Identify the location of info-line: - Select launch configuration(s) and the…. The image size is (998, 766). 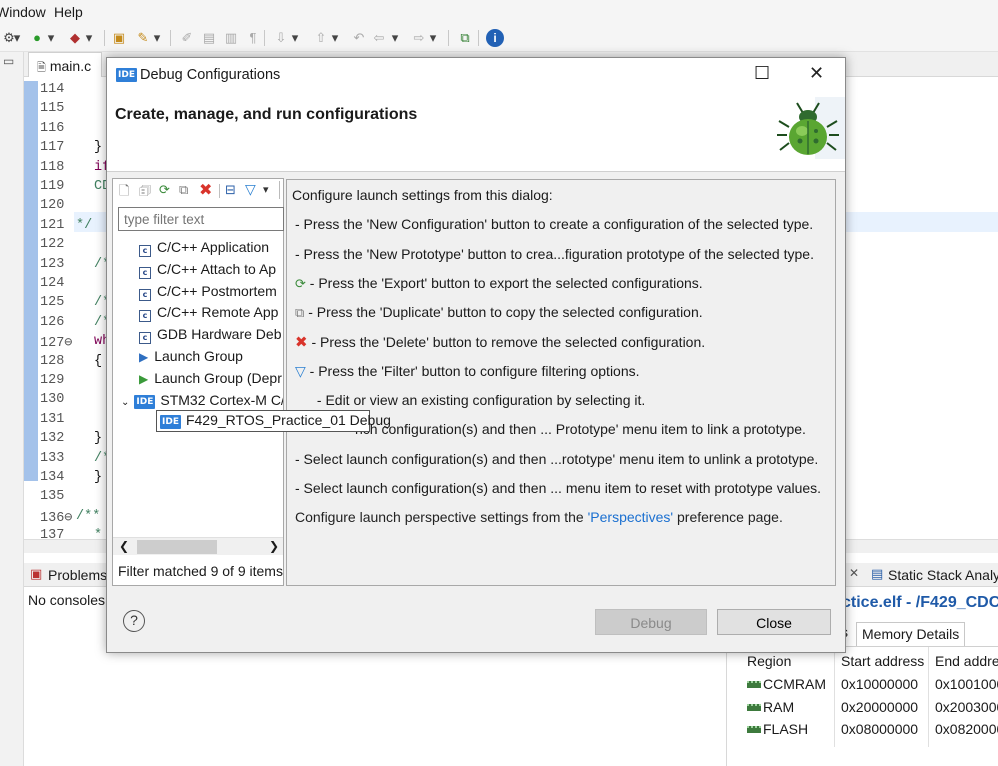
(556, 459).